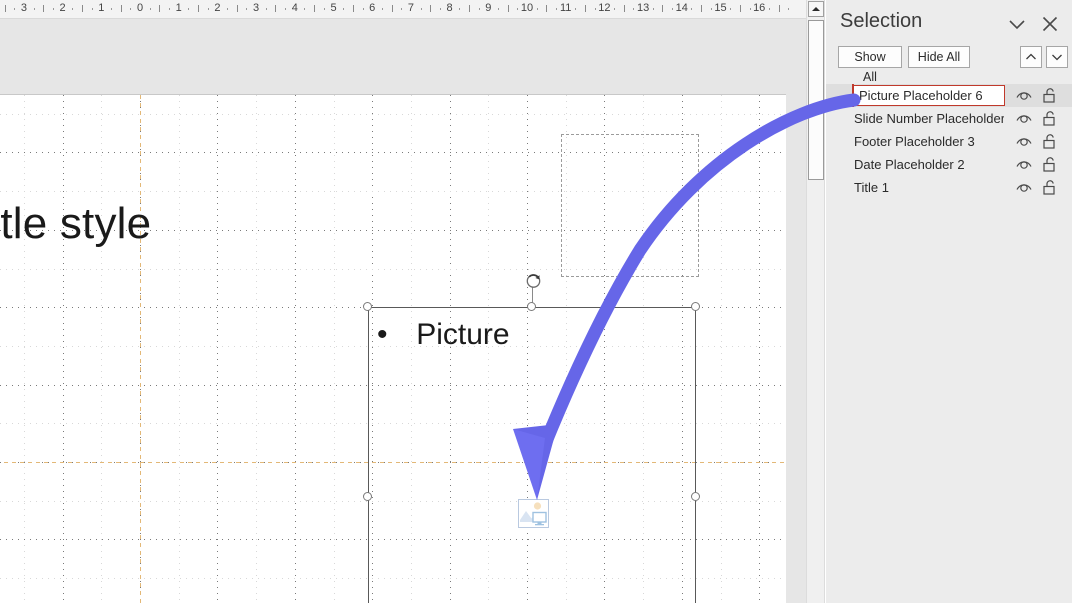 This screenshot has width=1072, height=603. Describe the element at coordinates (939, 57) in the screenshot. I see `hide-all-button: Hide All` at that location.